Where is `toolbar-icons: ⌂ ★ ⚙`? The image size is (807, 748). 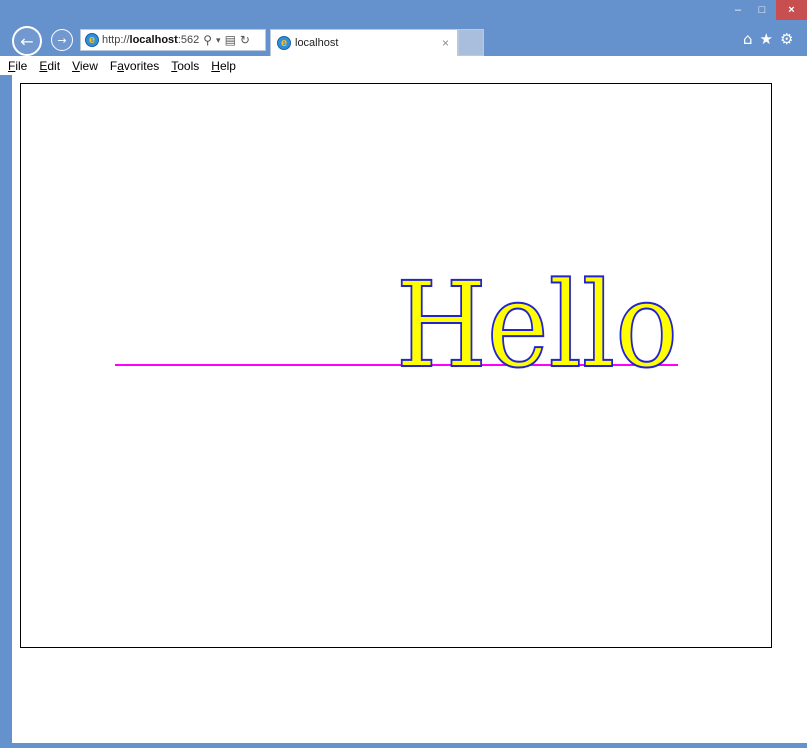 toolbar-icons: ⌂ ★ ⚙ is located at coordinates (768, 39).